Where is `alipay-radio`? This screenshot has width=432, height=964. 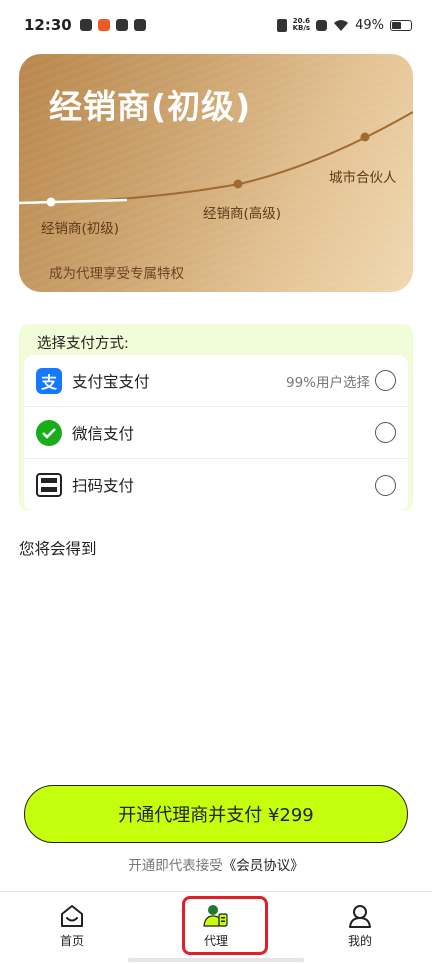 alipay-radio is located at coordinates (385, 380).